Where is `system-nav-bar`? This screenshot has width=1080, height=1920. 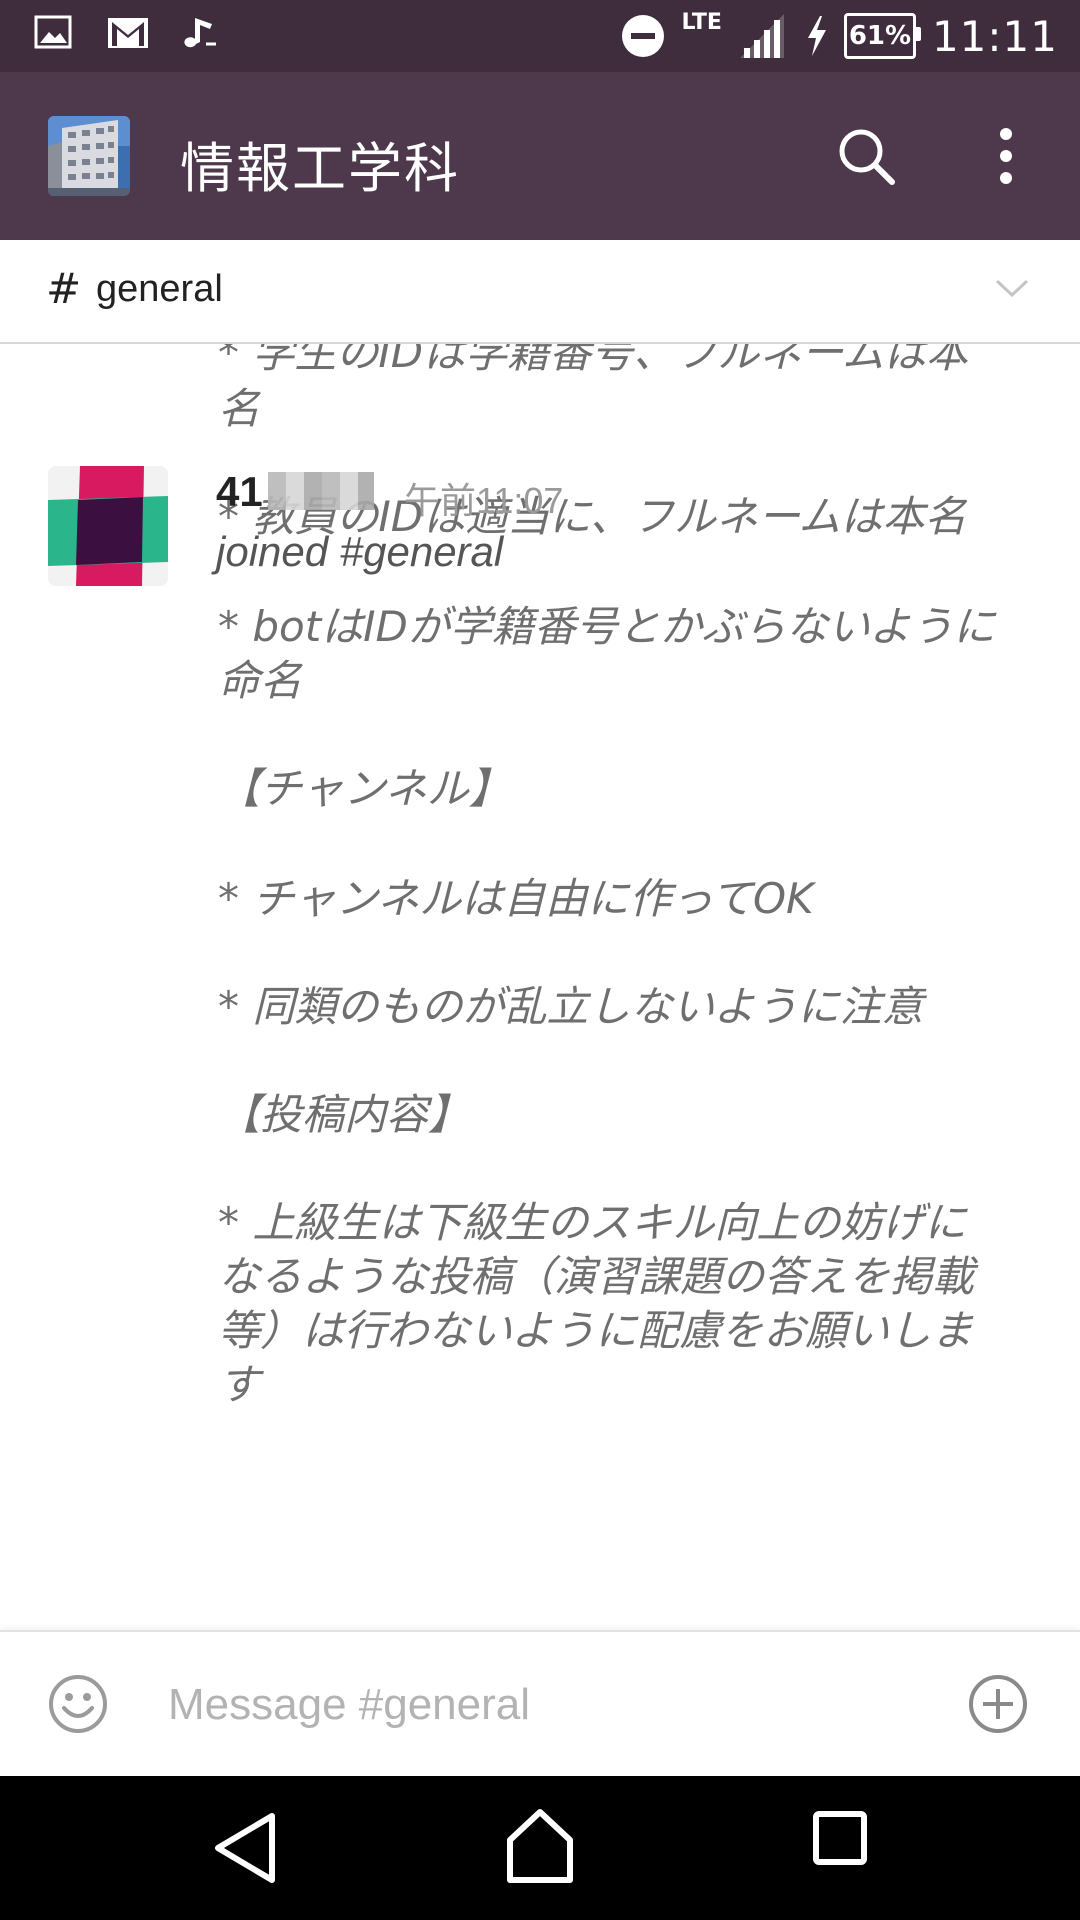 system-nav-bar is located at coordinates (540, 1848).